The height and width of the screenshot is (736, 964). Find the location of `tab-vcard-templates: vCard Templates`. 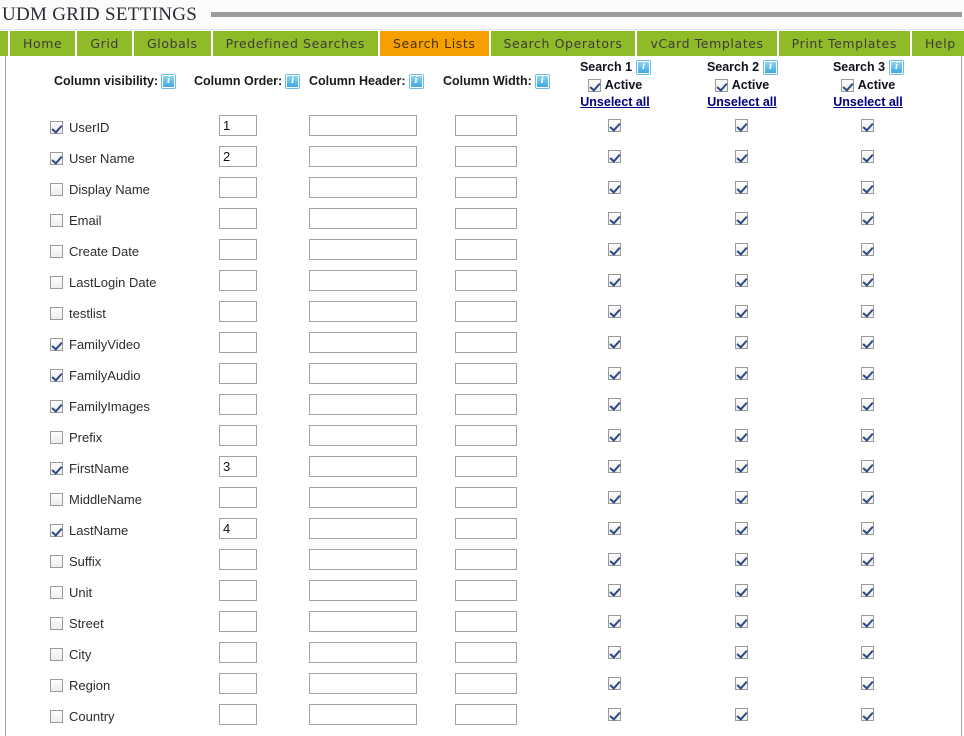

tab-vcard-templates: vCard Templates is located at coordinates (708, 43).